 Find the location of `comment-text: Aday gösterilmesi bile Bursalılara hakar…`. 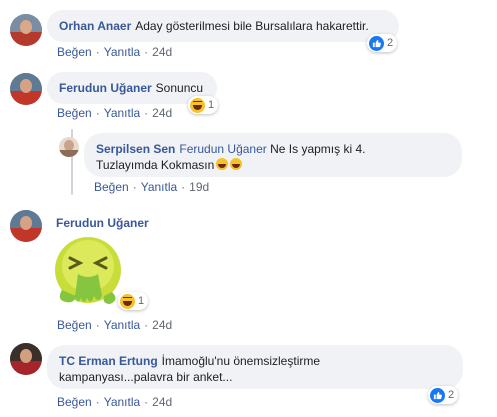

comment-text: Aday gösterilmesi bile Bursalılara hakar… is located at coordinates (252, 26).